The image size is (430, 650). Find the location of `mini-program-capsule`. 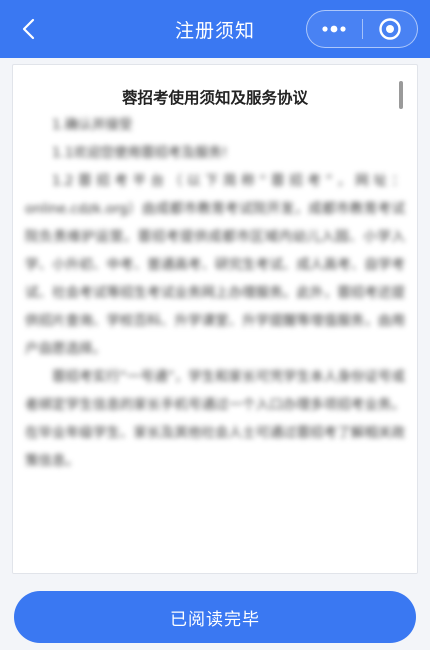

mini-program-capsule is located at coordinates (362, 29).